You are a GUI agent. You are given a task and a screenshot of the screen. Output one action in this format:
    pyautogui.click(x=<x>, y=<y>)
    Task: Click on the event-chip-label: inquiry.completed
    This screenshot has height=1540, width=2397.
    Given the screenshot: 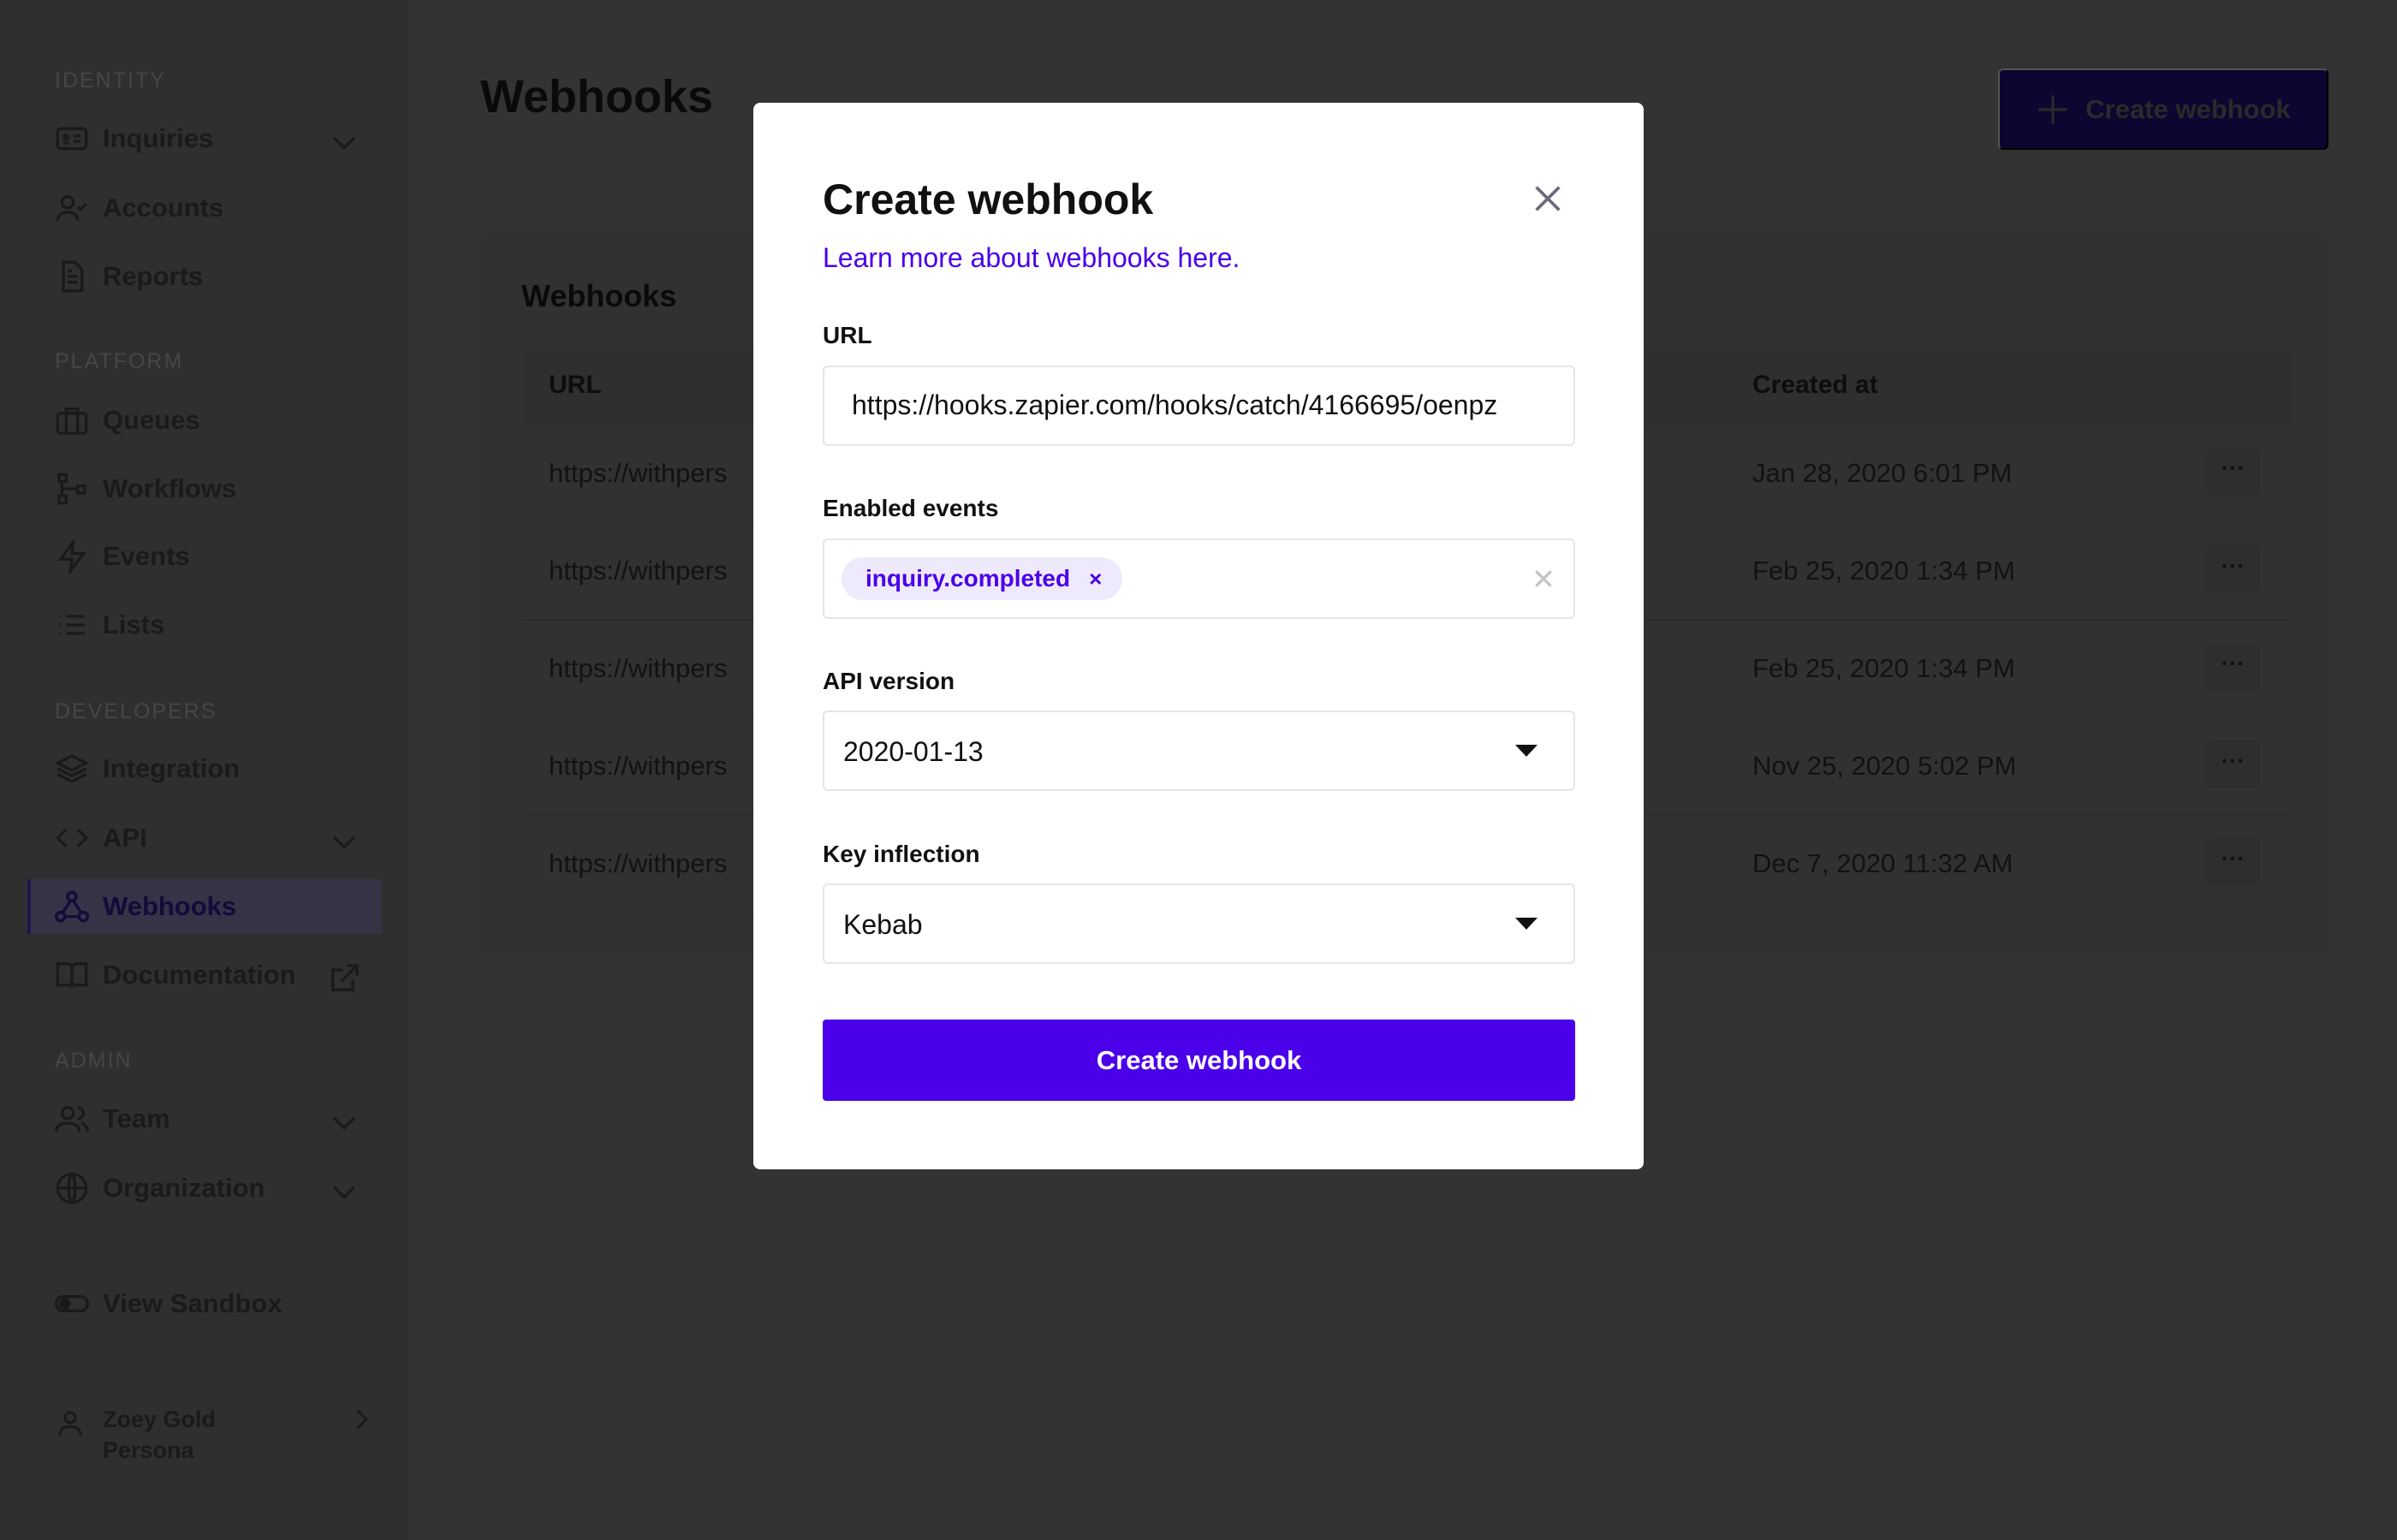 What is the action you would take?
    pyautogui.click(x=968, y=578)
    